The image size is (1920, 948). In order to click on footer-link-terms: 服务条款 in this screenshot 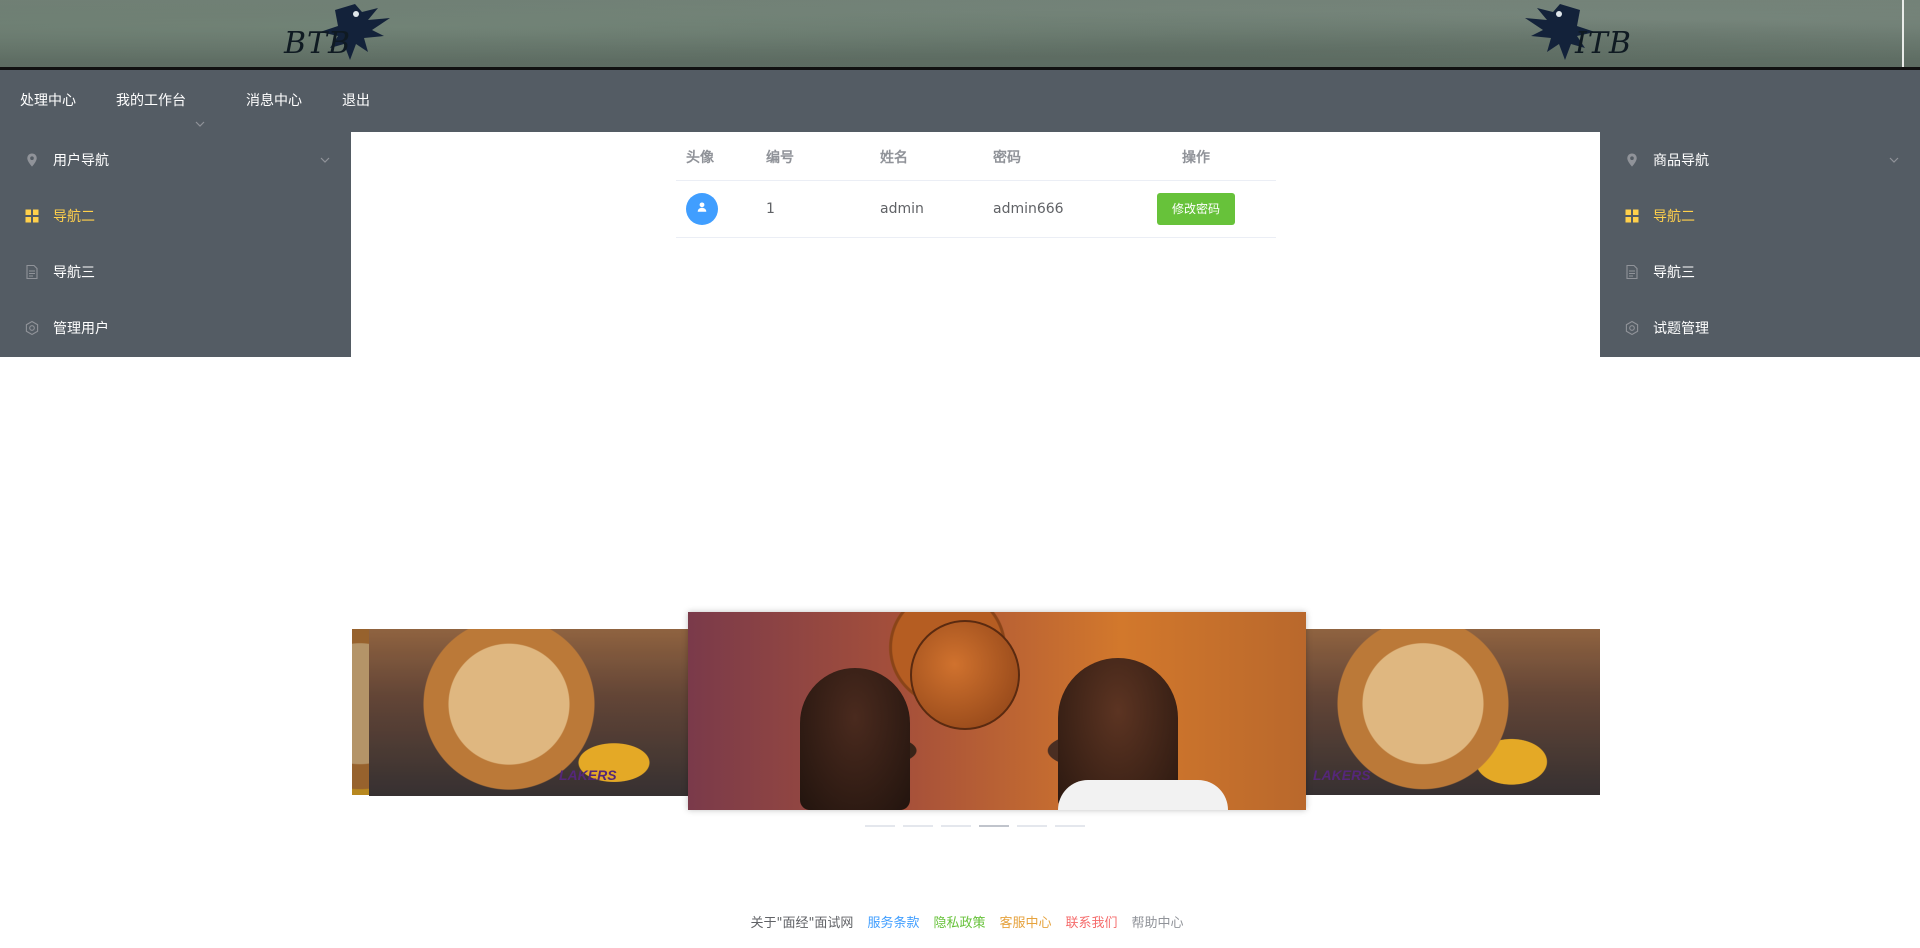, I will do `click(893, 921)`.